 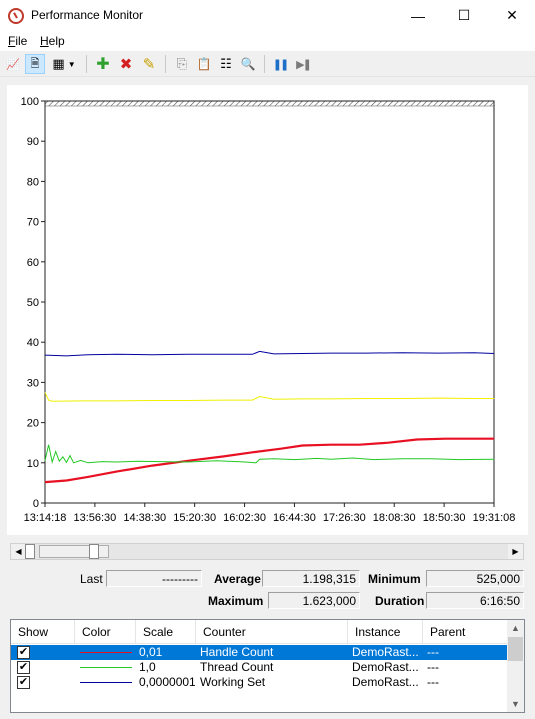 What do you see at coordinates (267, 15) in the screenshot?
I see `title-bar: Performance Monitor — ☐ ✕` at bounding box center [267, 15].